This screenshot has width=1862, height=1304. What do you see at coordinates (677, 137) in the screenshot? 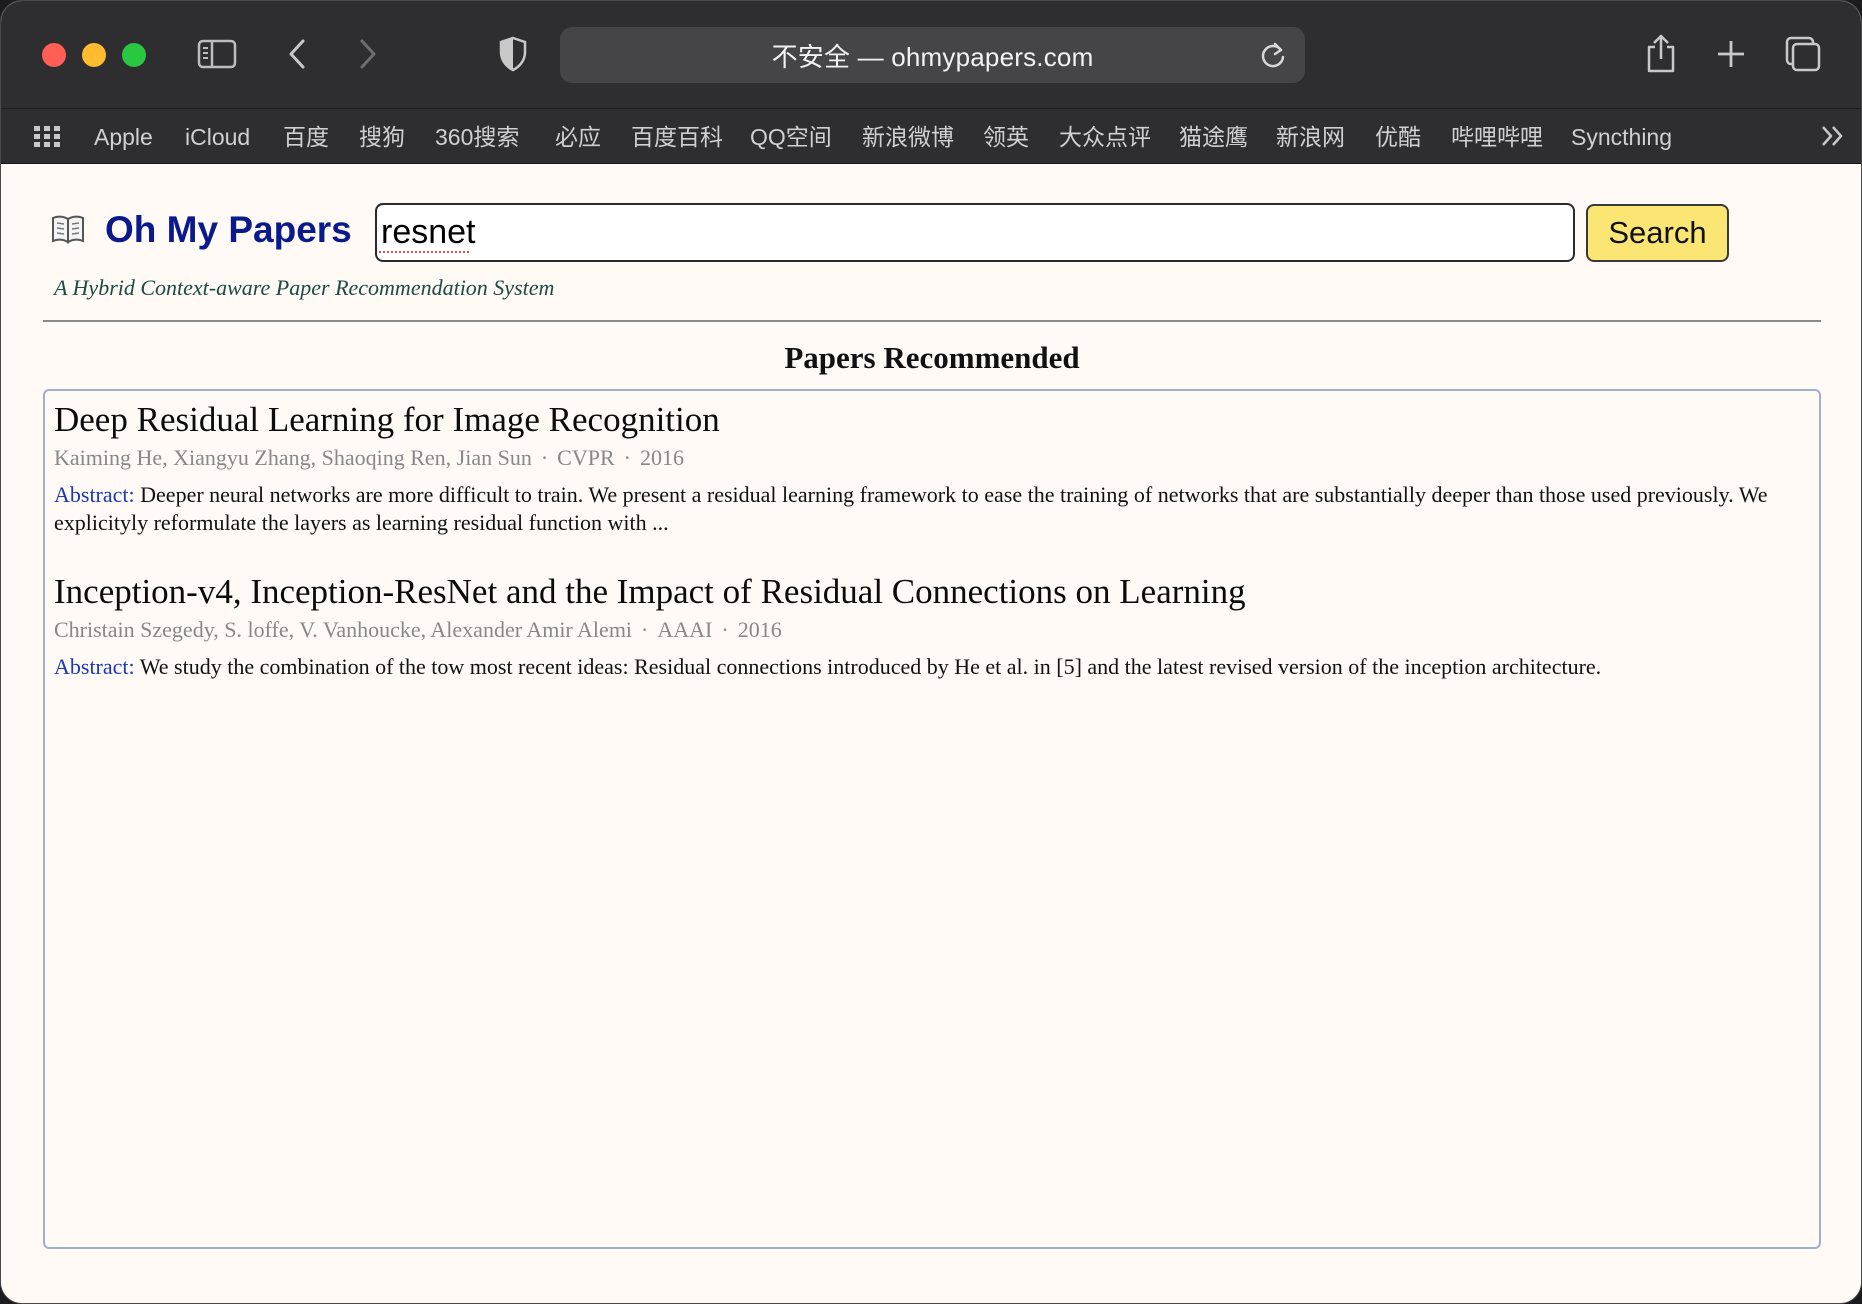
I see `bookmark-item: 百度百科` at bounding box center [677, 137].